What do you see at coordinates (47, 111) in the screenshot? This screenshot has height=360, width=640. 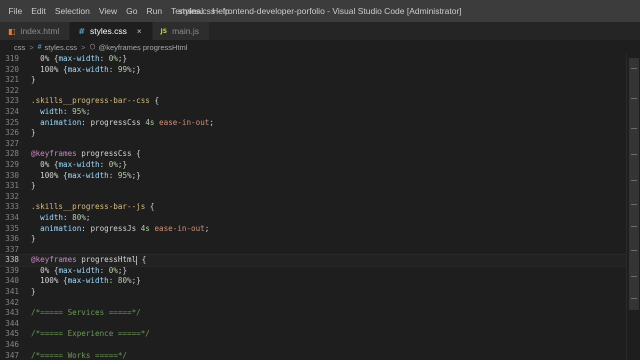 I see `code-token: width` at bounding box center [47, 111].